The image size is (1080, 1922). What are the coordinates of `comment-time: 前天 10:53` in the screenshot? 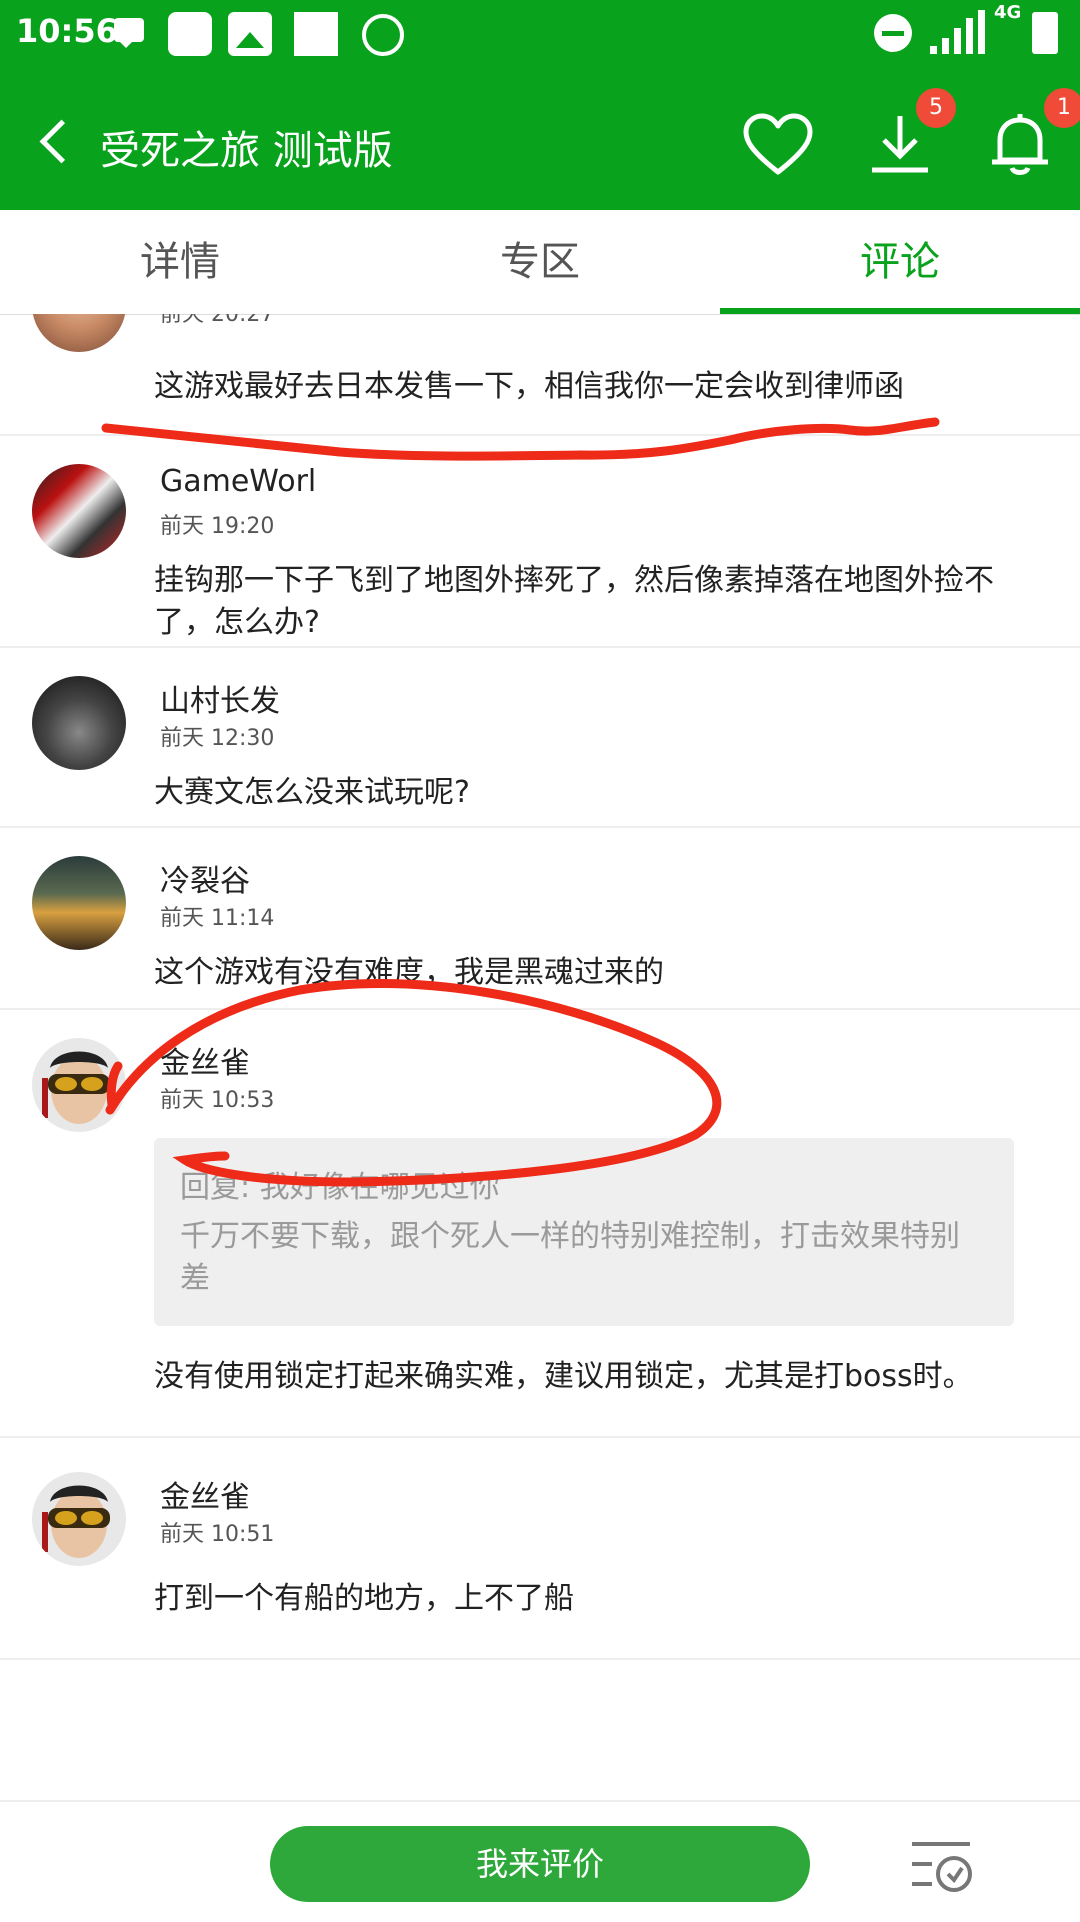 It's located at (217, 1100).